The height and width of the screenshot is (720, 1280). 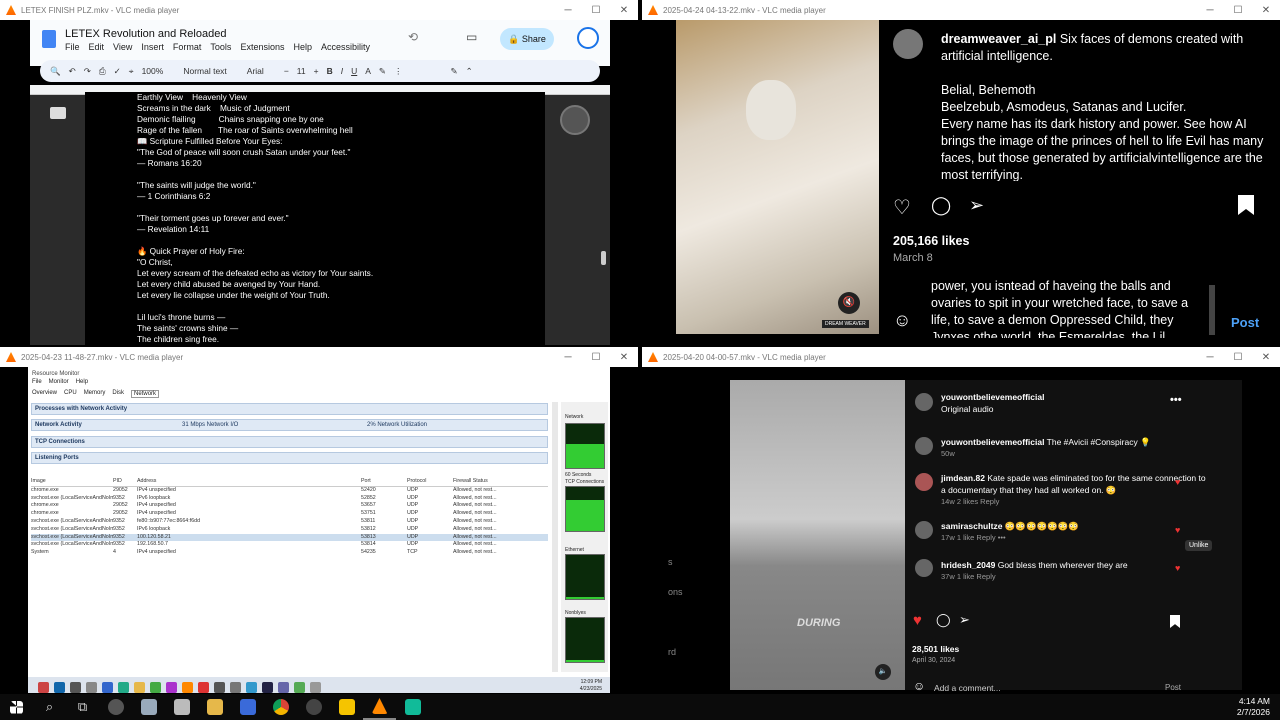 I want to click on font-select: Arial, so click(x=255, y=71).